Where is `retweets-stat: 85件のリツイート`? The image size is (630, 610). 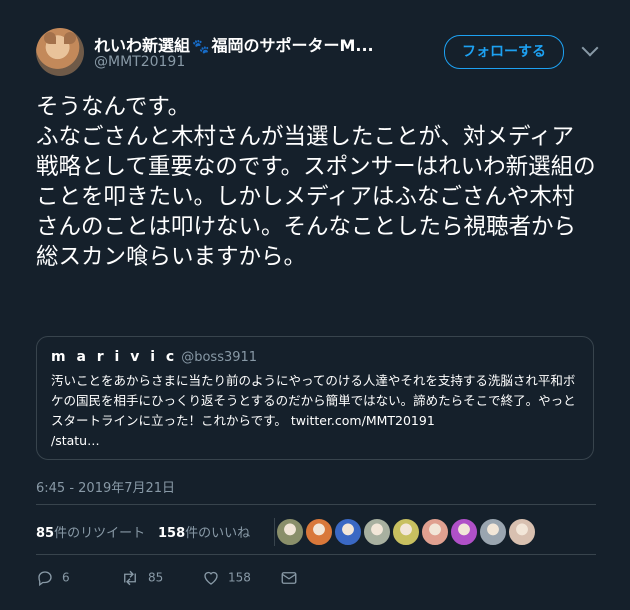 retweets-stat: 85件のリツイート is located at coordinates (90, 531).